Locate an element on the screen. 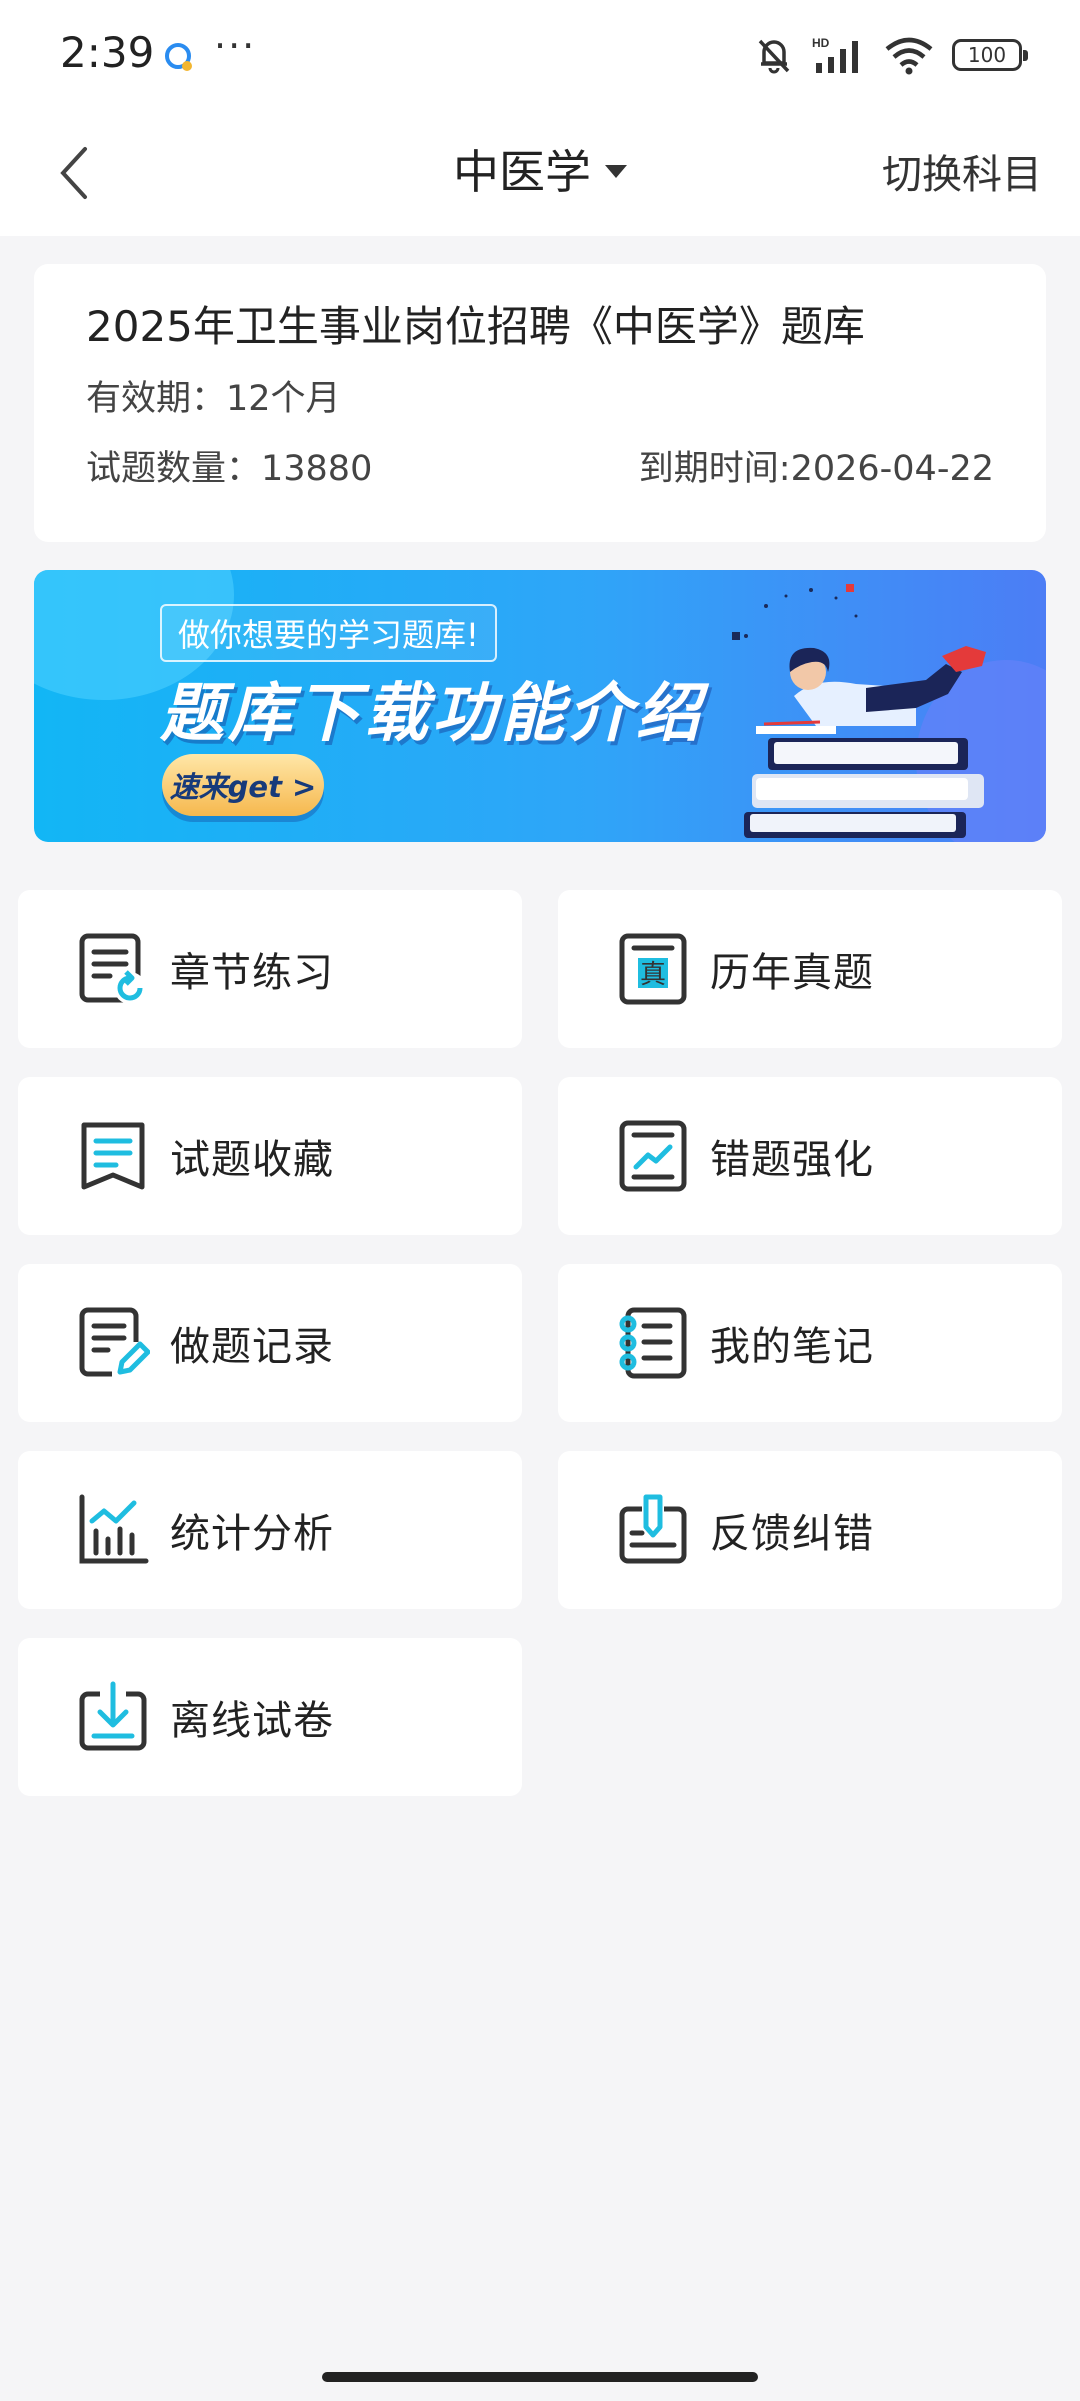  menu-item-chapter-practice: 章节练习 is located at coordinates (270, 969).